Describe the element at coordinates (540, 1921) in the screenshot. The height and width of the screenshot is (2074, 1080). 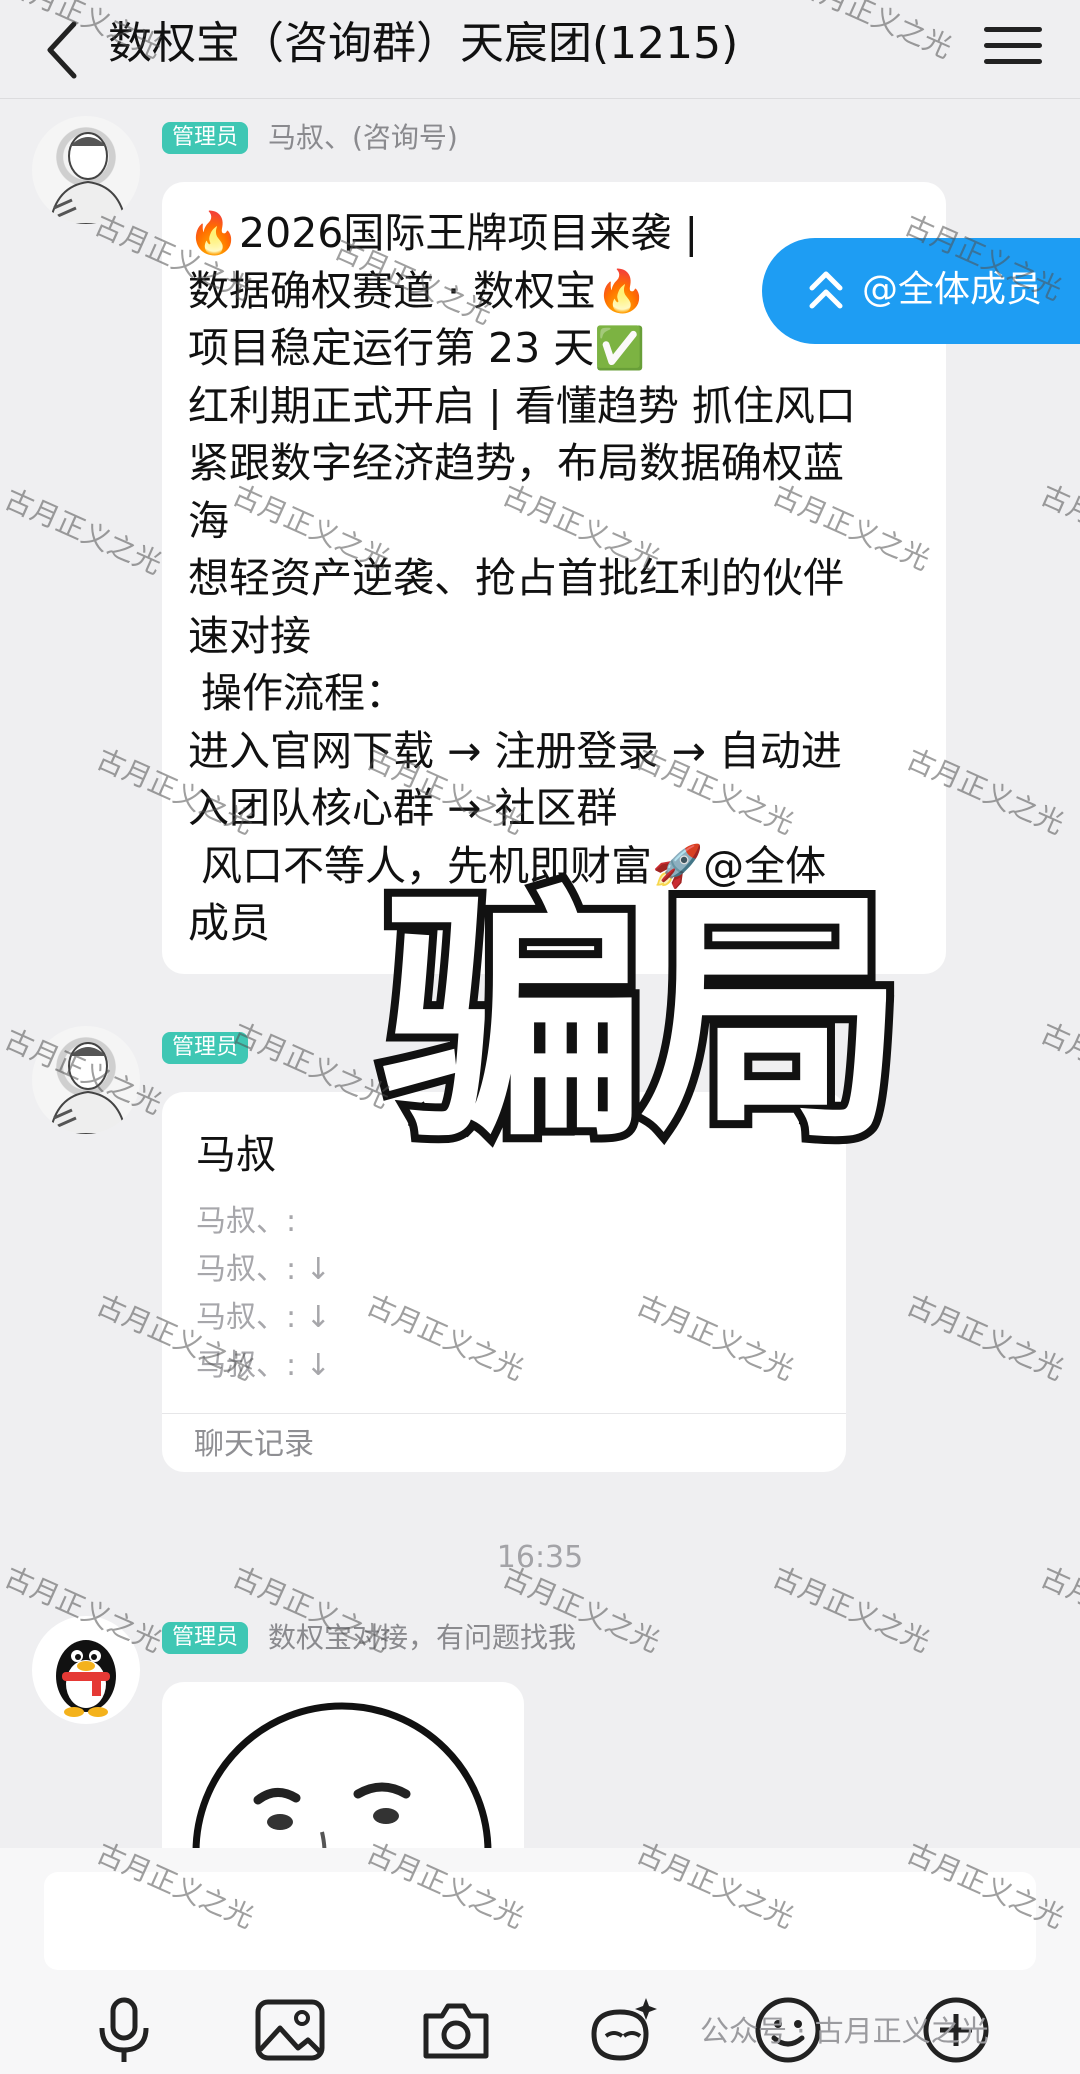
I see `message-input` at that location.